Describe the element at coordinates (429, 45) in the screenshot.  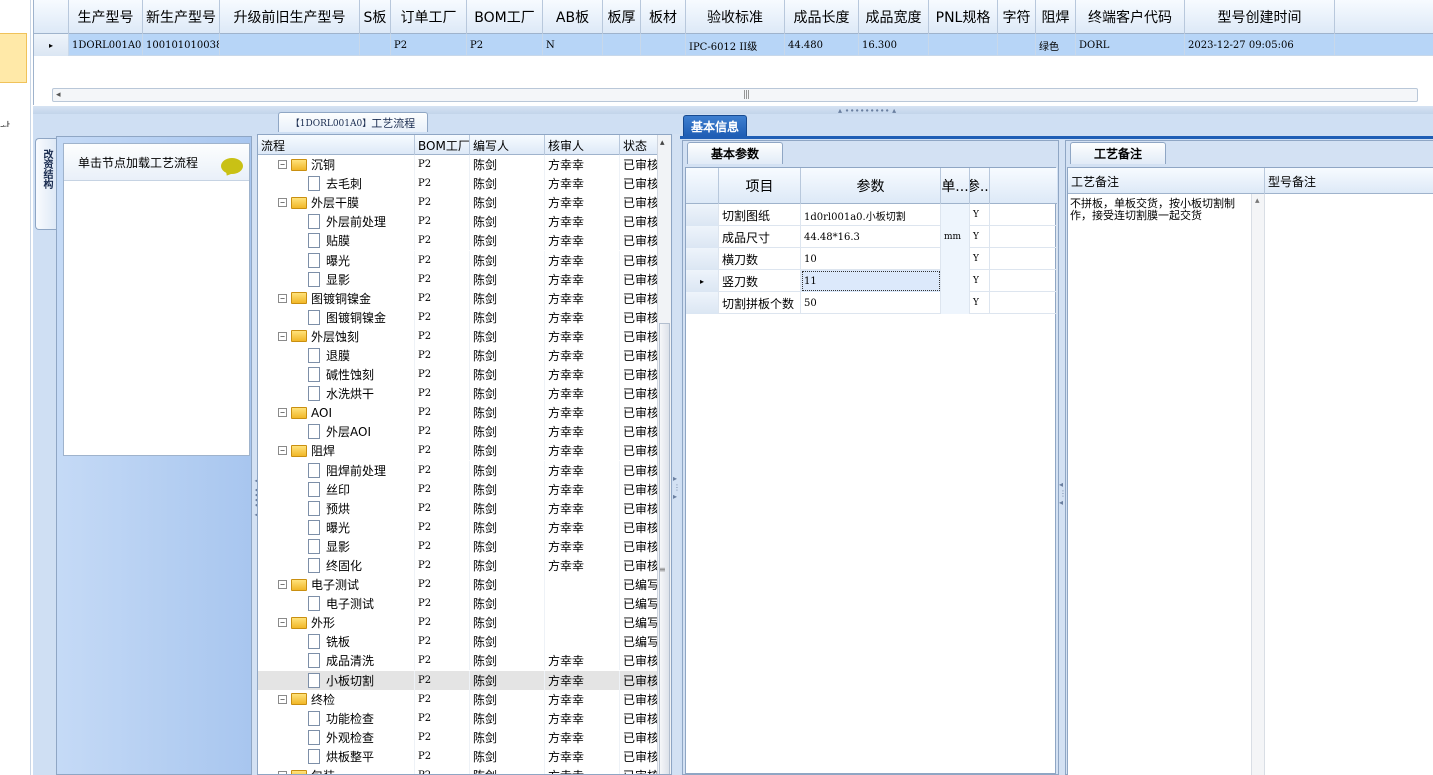
I see `grid-cell: P2` at that location.